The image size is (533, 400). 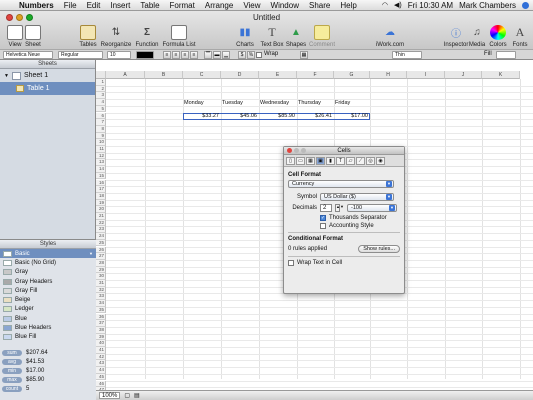 I want to click on comment-button: Comment, so click(x=322, y=36).